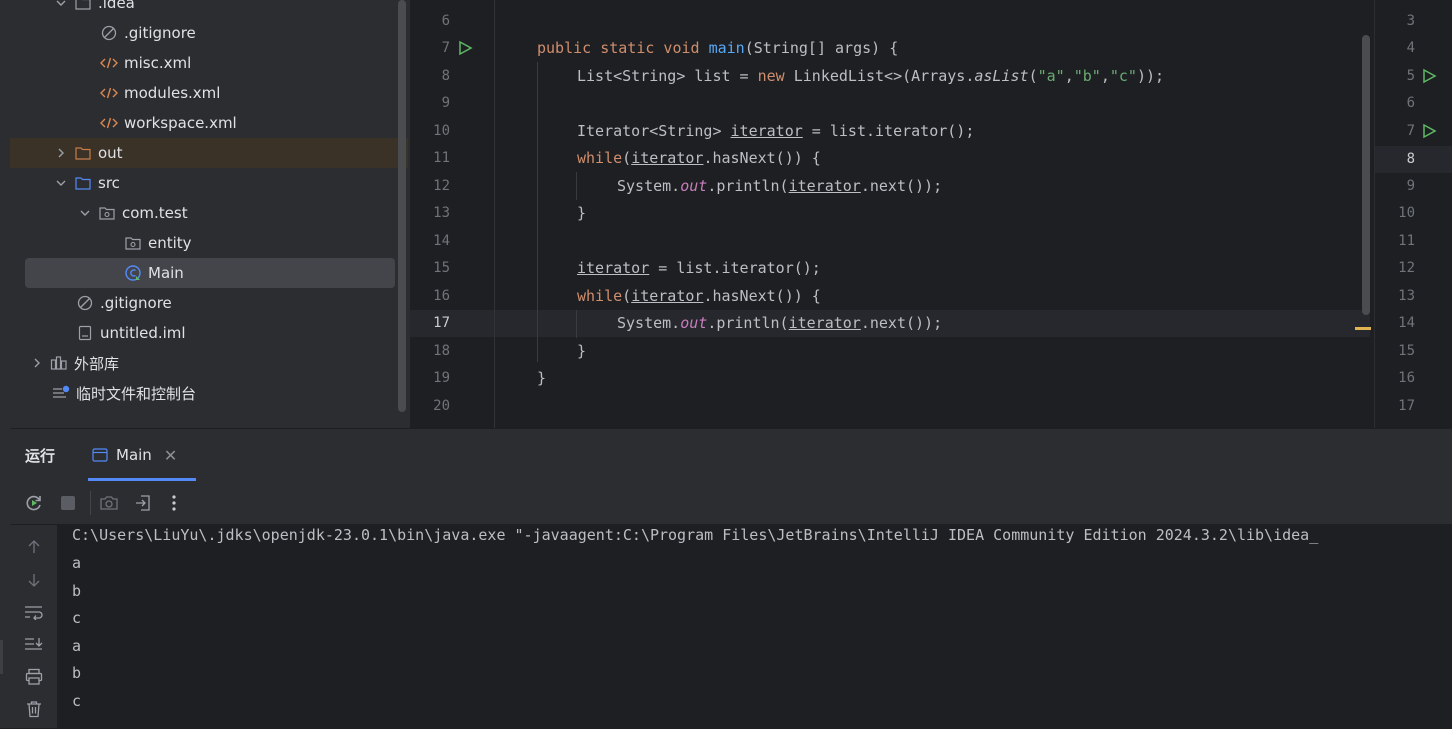  Describe the element at coordinates (85, 333) in the screenshot. I see `iml-file-icon` at that location.